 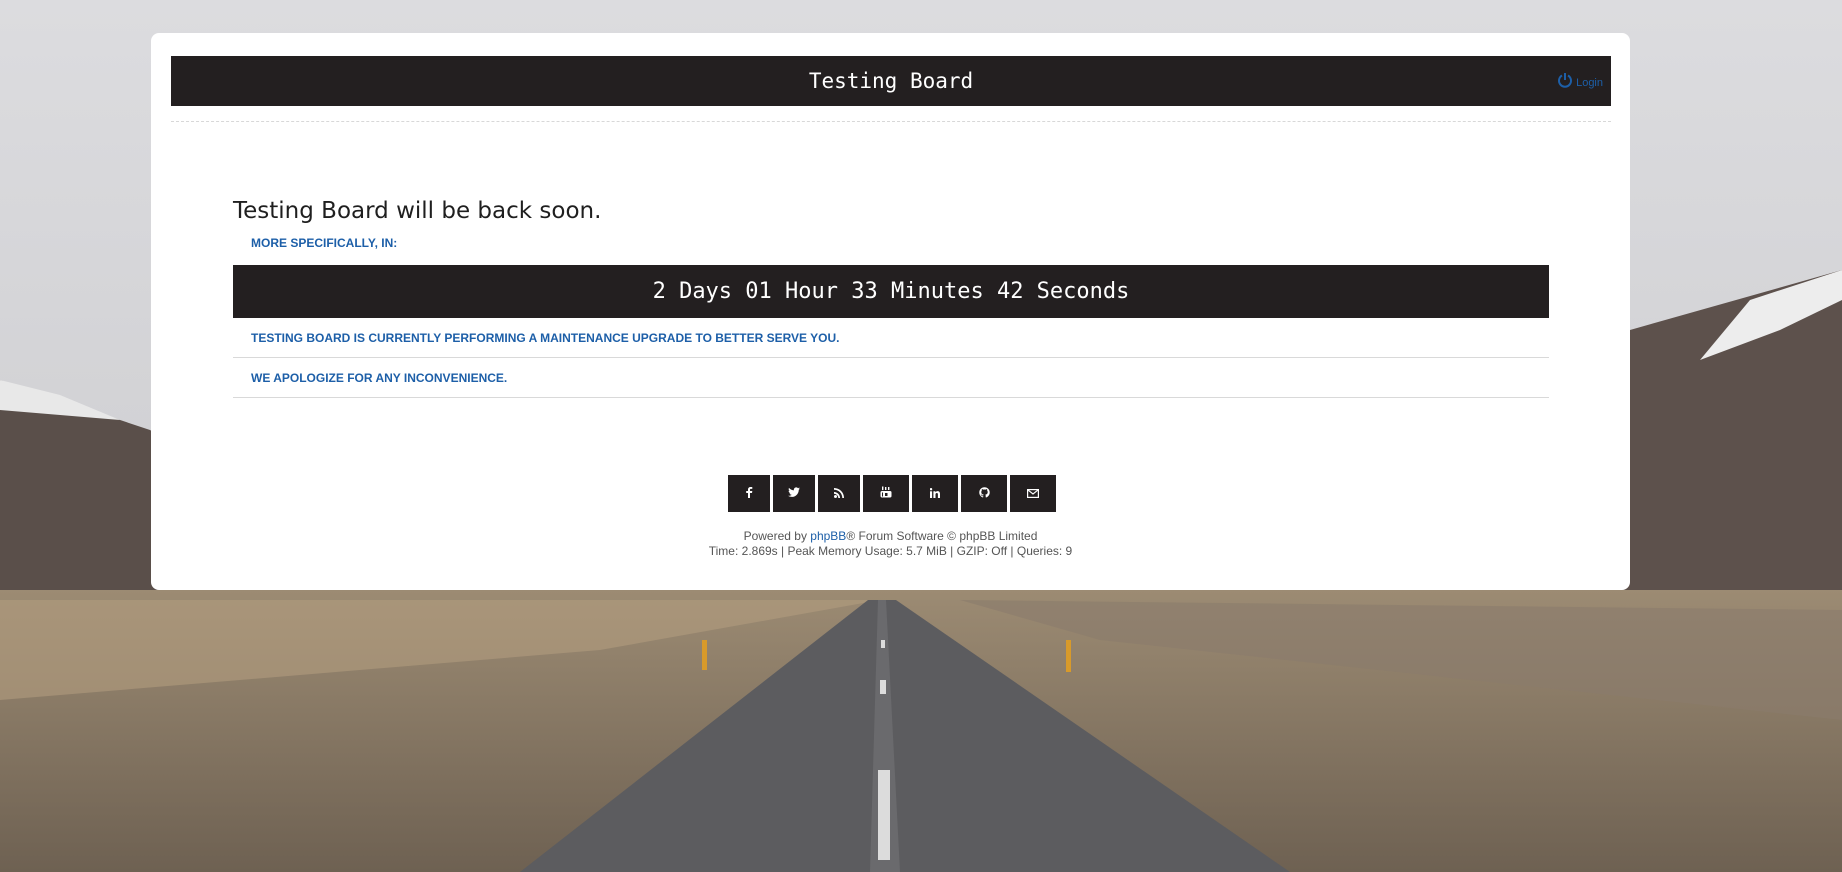 What do you see at coordinates (324, 243) in the screenshot?
I see `countdown-caption: MORE SPECIFICALLY, IN:` at bounding box center [324, 243].